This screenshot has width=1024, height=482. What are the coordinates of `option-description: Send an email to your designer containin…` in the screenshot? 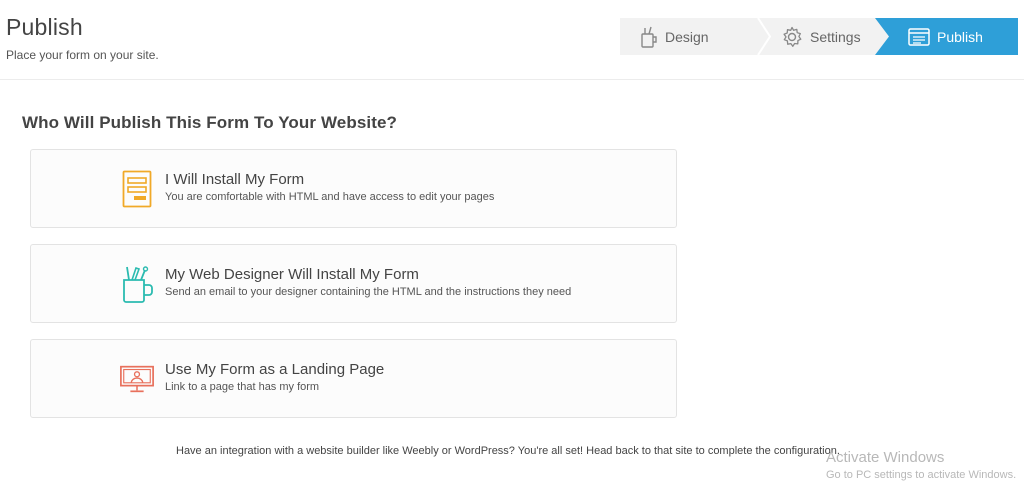 It's located at (368, 292).